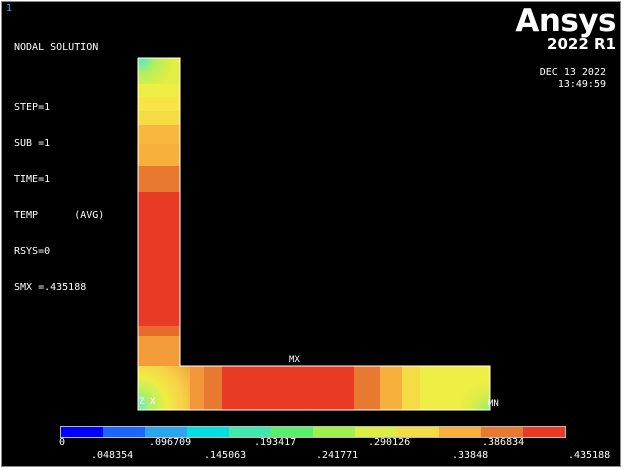 Image resolution: width=624 pixels, height=470 pixels. Describe the element at coordinates (147, 402) in the screenshot. I see `axis-triad: Z X` at that location.